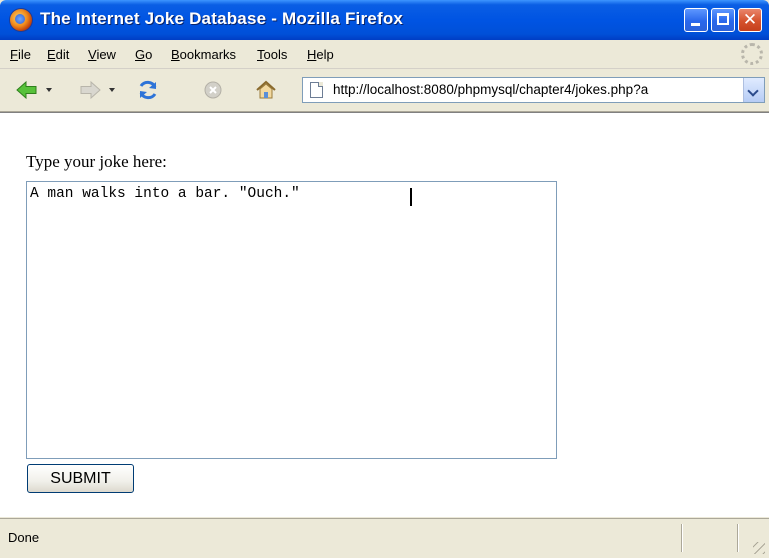 The image size is (769, 558). What do you see at coordinates (24, 537) in the screenshot?
I see `status-text: Done` at bounding box center [24, 537].